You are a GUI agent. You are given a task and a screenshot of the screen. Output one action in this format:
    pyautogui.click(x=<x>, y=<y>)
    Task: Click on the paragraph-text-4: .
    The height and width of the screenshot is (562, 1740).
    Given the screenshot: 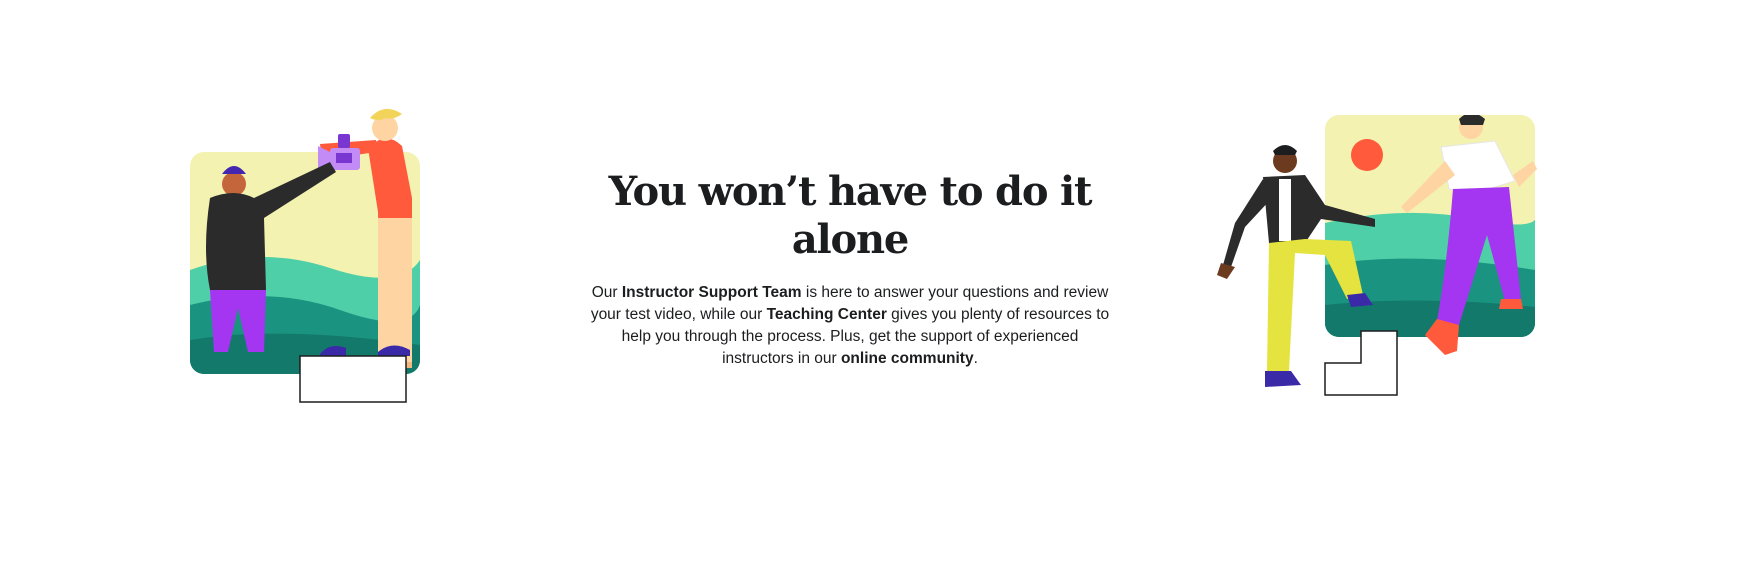 What is the action you would take?
    pyautogui.click(x=975, y=358)
    